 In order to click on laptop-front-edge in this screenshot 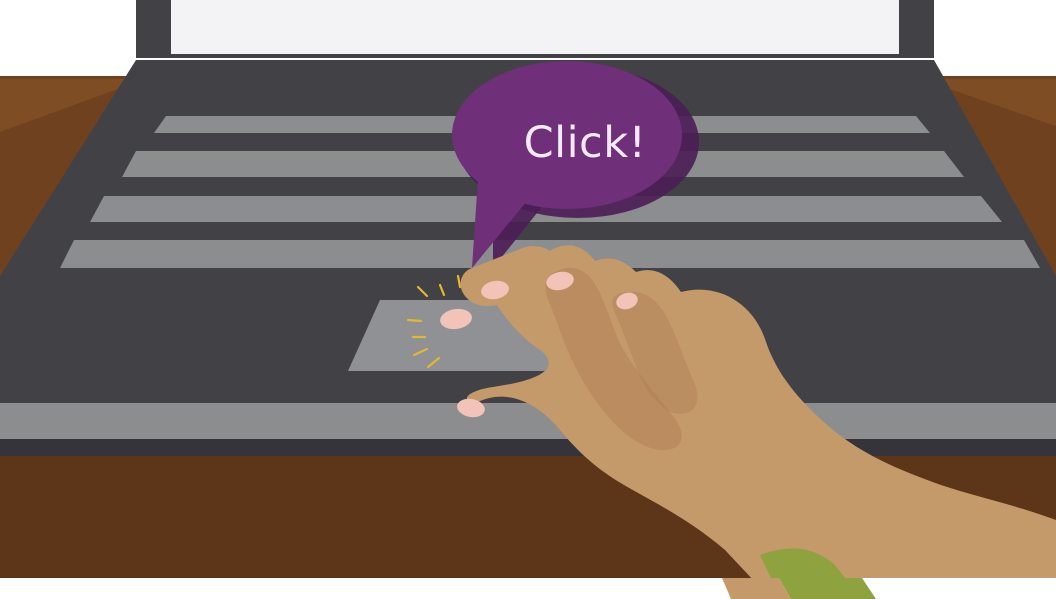, I will do `click(528, 421)`.